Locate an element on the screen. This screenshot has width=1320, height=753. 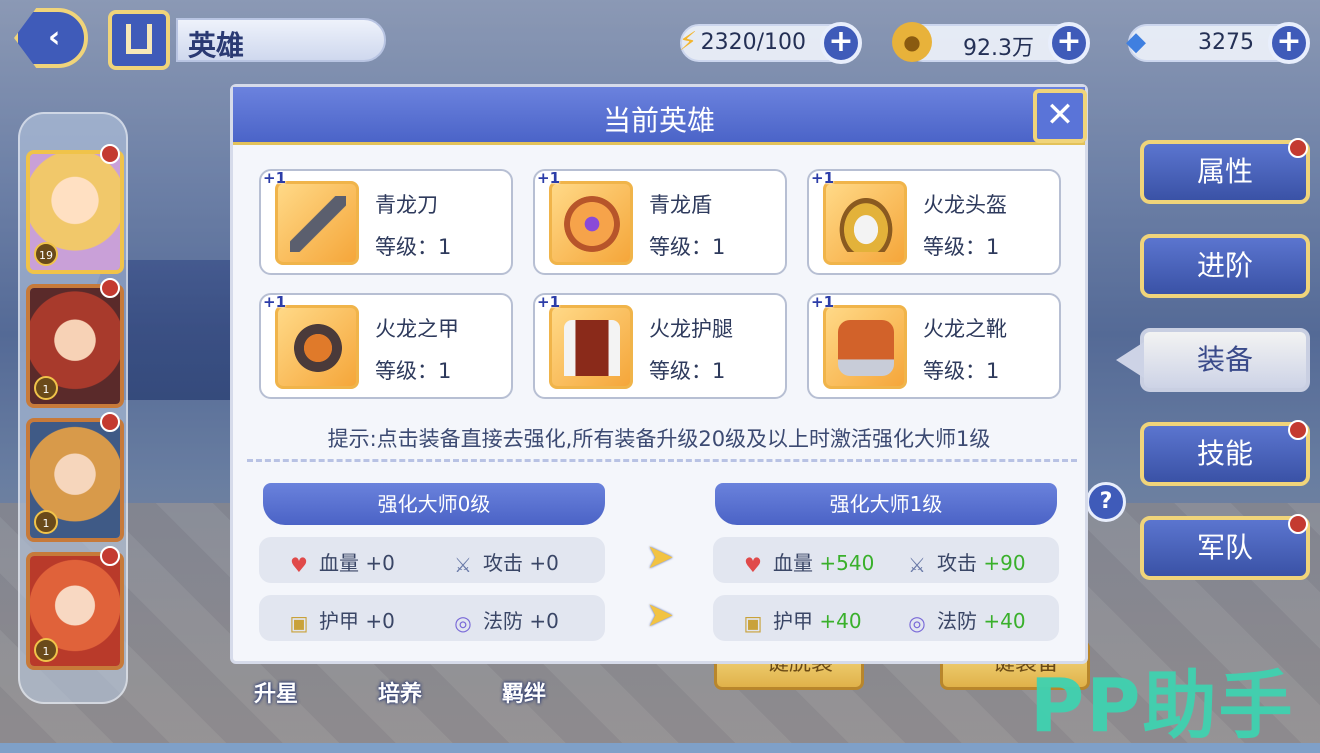
tab-advance: 进阶 is located at coordinates (1225, 266).